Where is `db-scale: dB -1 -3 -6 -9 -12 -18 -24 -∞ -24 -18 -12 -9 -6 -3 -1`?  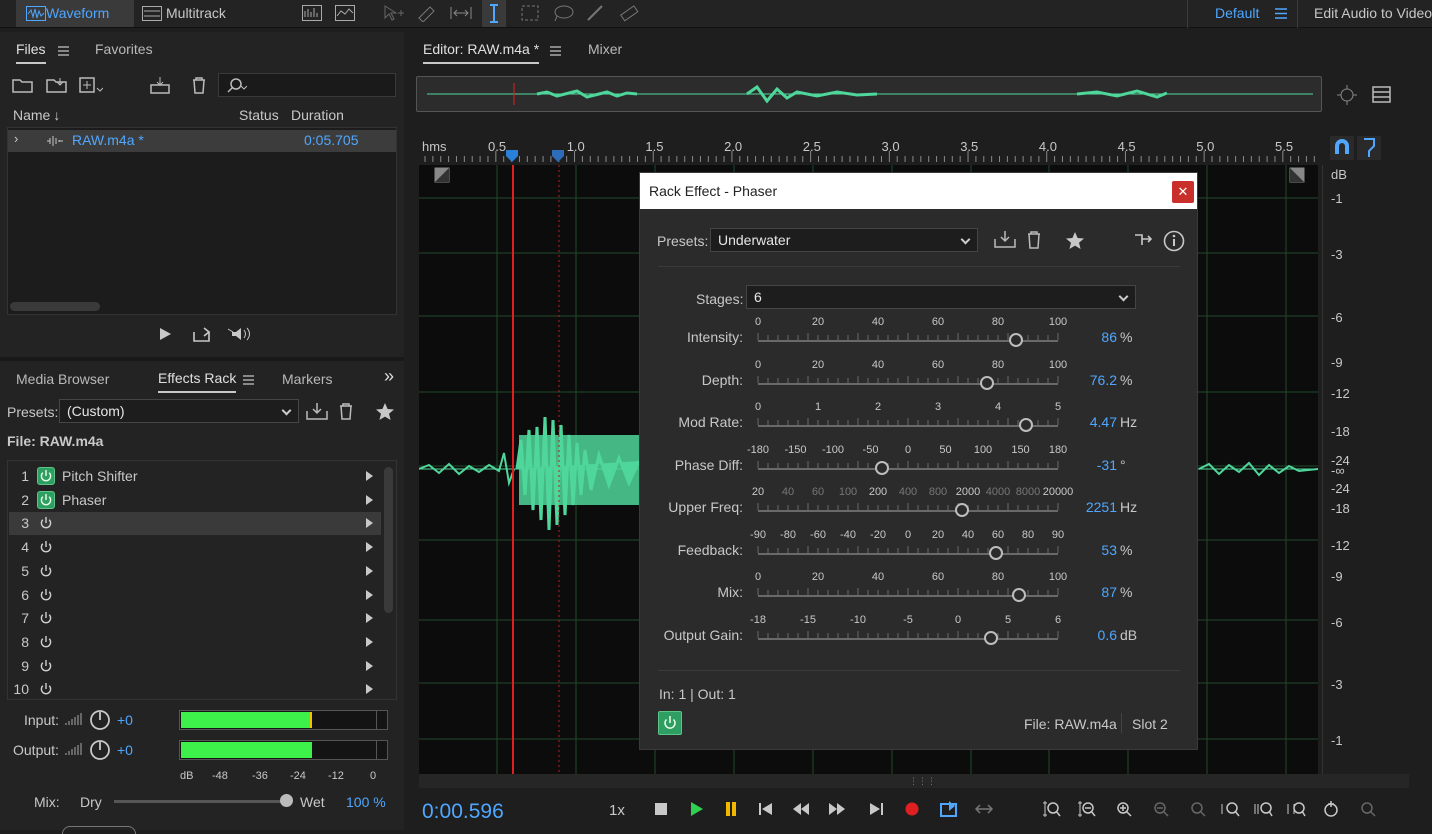
db-scale: dB -1 -3 -6 -9 -12 -18 -24 -∞ -24 -18 -12 -9 -6 -3 -1 is located at coordinates (1367, 469).